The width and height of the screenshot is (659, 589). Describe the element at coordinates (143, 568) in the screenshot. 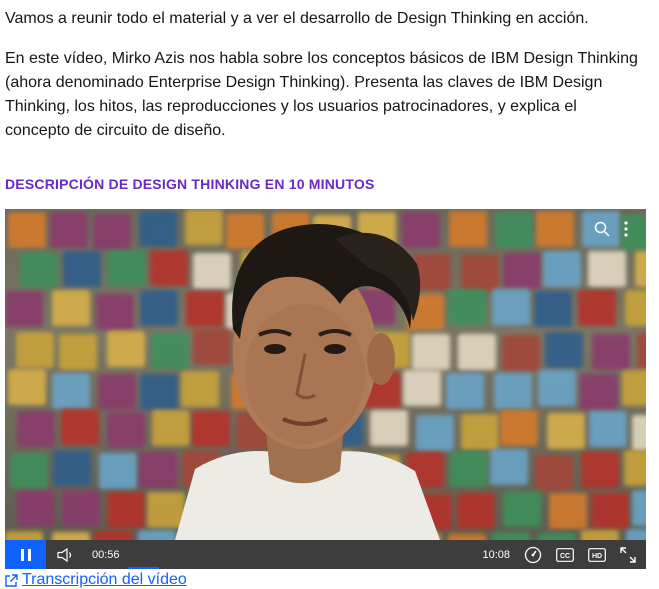

I see `progress-fill` at that location.